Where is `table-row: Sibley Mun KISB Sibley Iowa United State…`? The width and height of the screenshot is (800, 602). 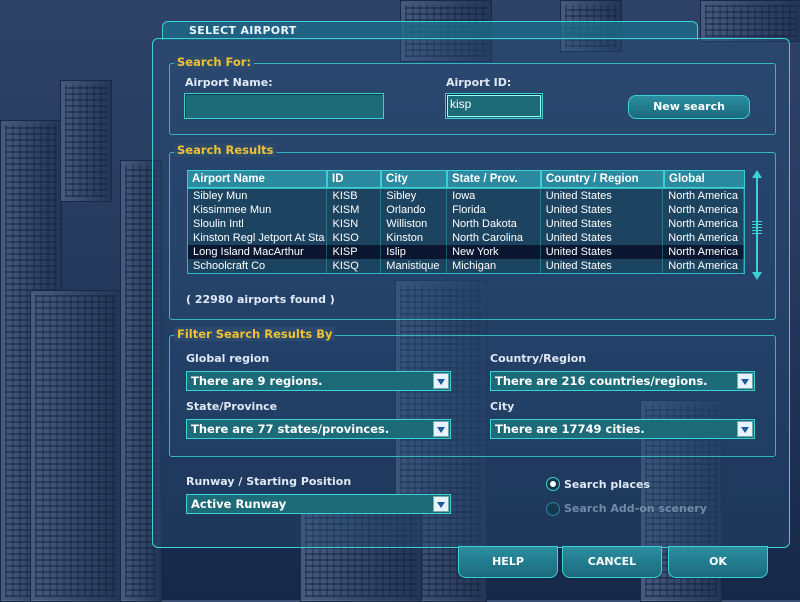 table-row: Sibley Mun KISB Sibley Iowa United State… is located at coordinates (466, 196).